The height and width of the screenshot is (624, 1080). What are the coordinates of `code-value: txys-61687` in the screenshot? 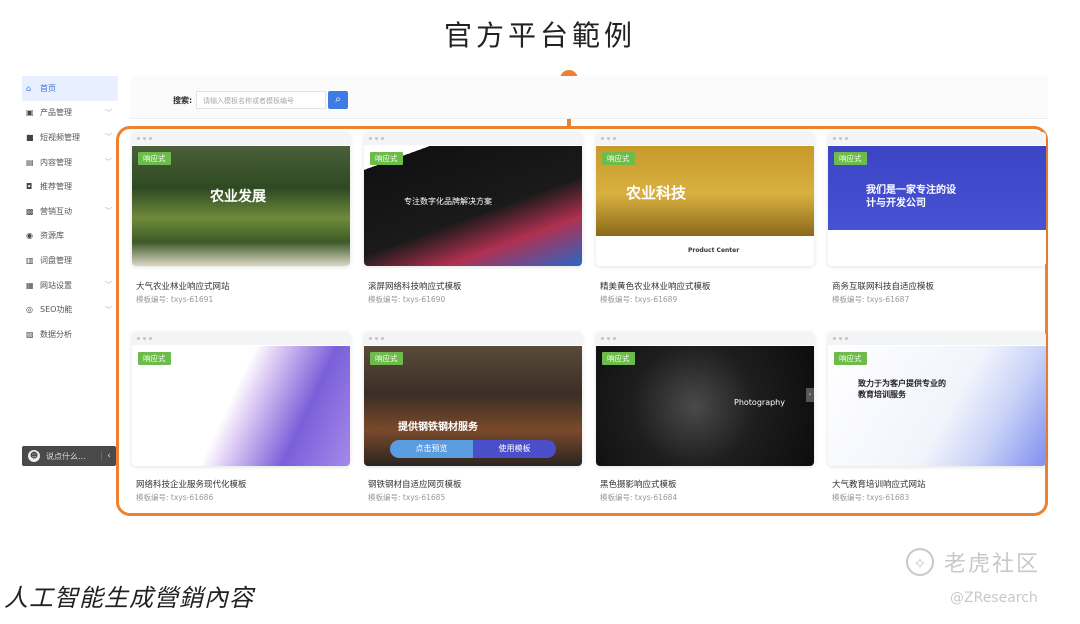 It's located at (888, 299).